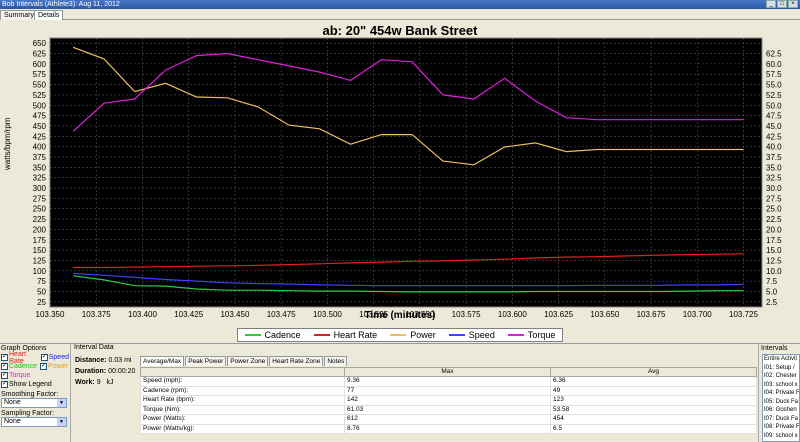 The height and width of the screenshot is (442, 800). I want to click on stat-label: Work:, so click(85, 382).